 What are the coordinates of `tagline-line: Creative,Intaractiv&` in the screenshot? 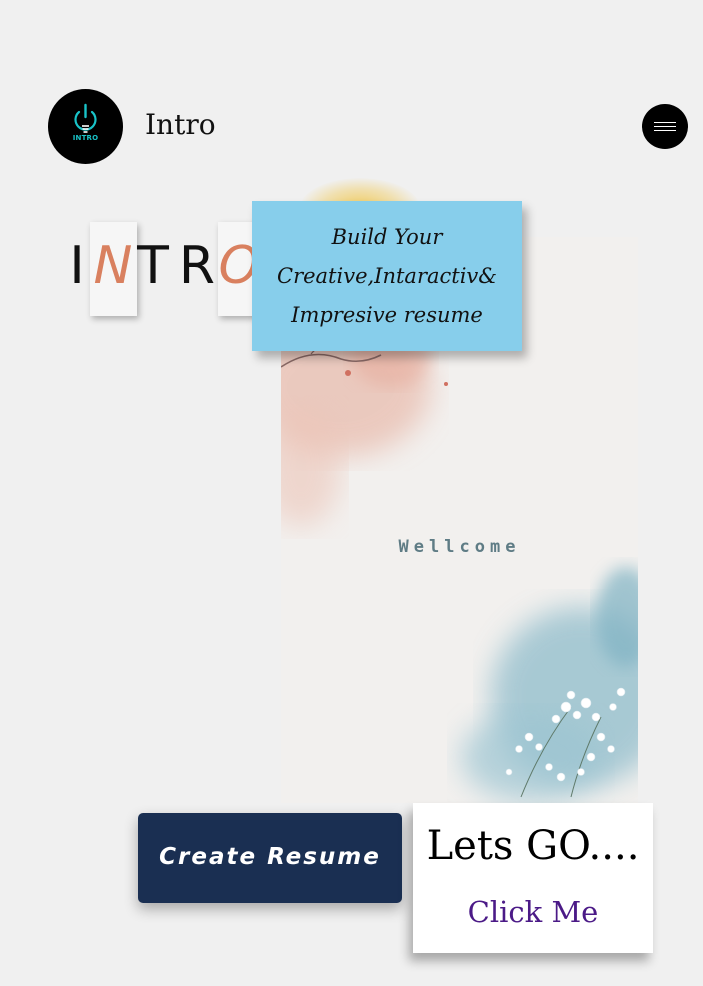 It's located at (387, 276).